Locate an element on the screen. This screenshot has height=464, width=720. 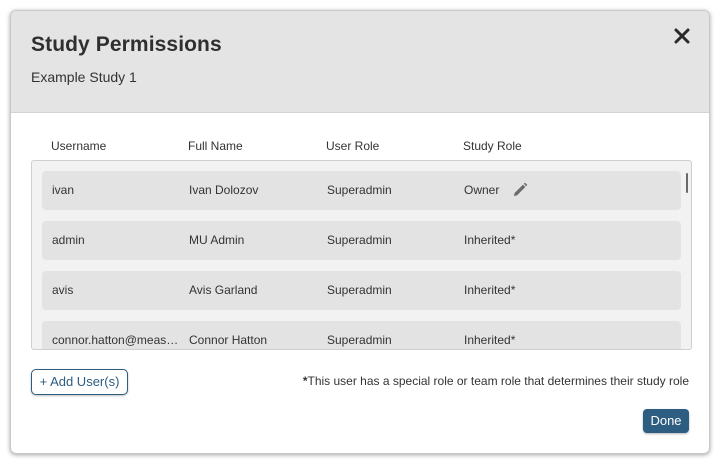
table-row: admin MU Admin Superadmin Inherited* is located at coordinates (361, 240).